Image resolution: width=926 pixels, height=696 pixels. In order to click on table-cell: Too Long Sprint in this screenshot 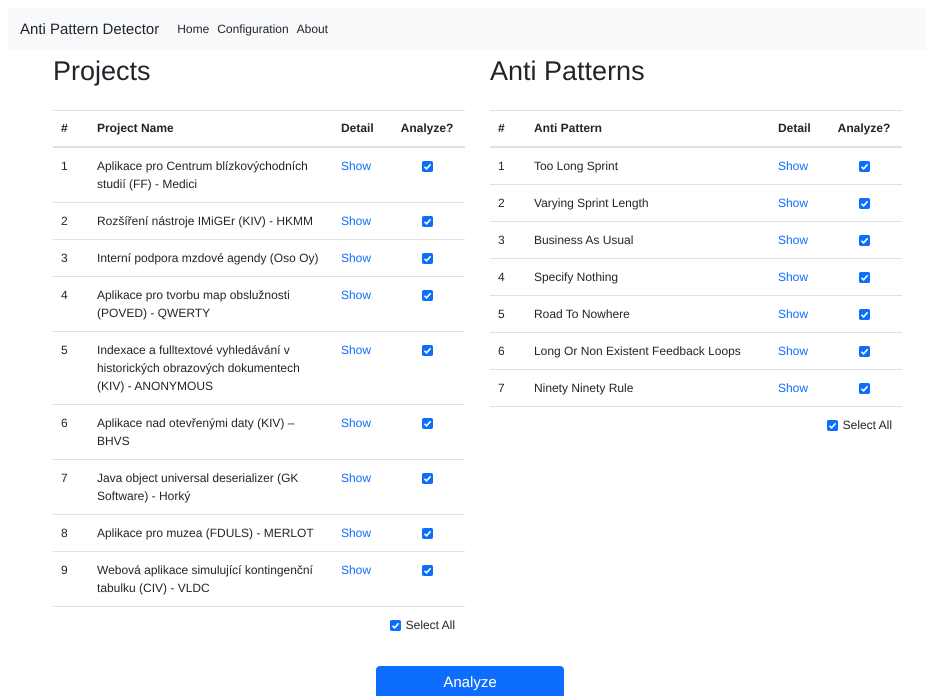, I will do `click(648, 165)`.